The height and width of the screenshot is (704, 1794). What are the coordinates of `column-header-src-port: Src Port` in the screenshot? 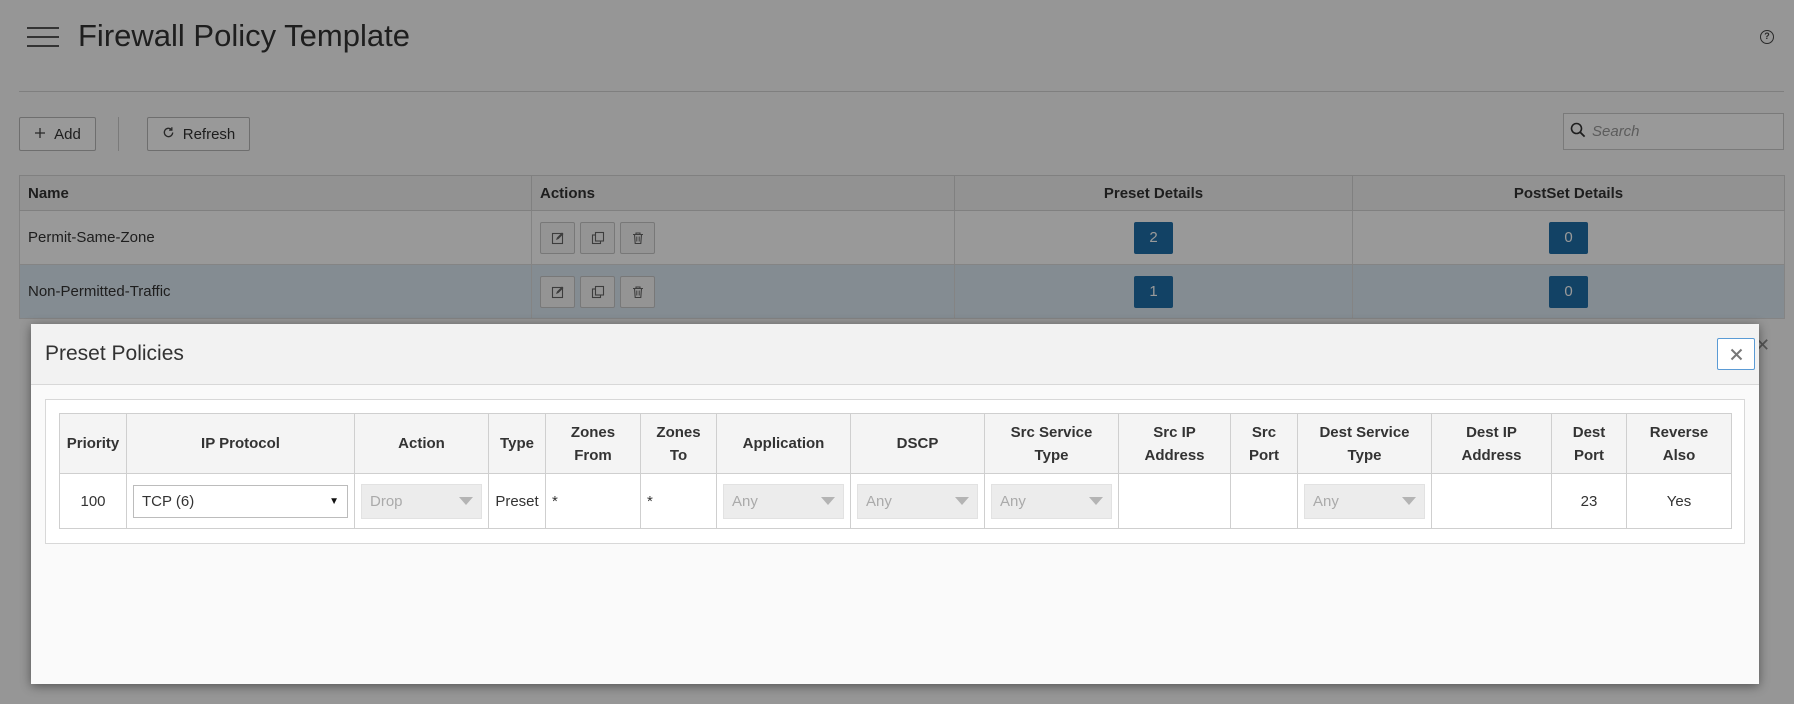 It's located at (1264, 443).